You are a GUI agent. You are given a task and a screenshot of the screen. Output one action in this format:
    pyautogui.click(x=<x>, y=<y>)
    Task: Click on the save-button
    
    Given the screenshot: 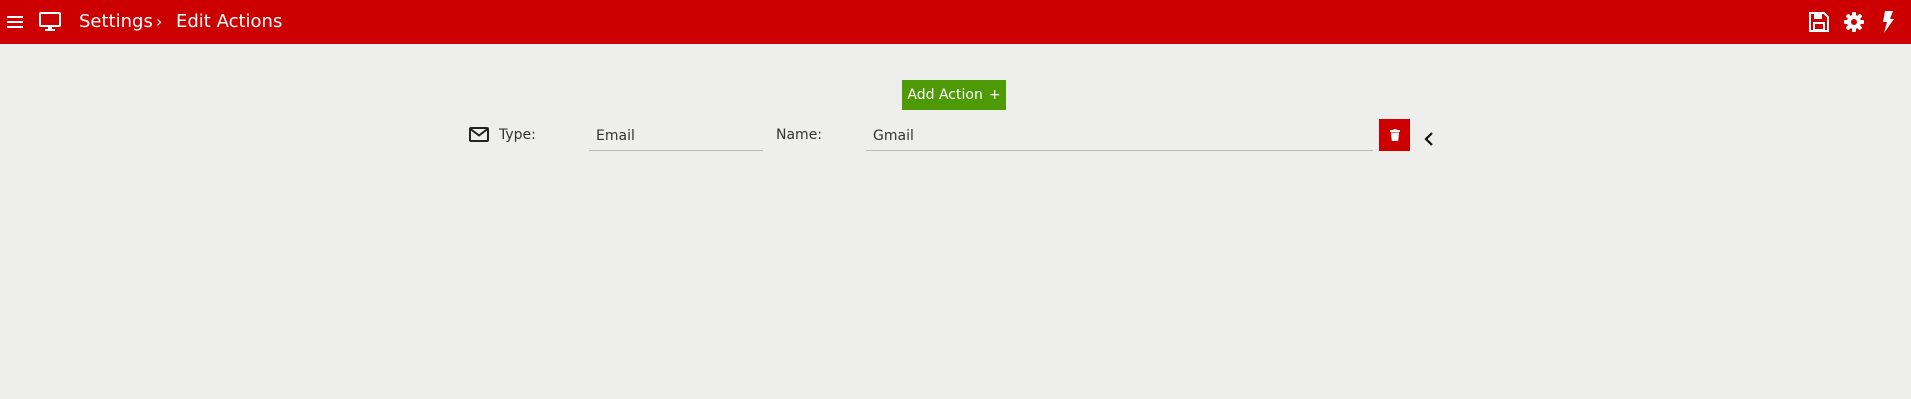 What is the action you would take?
    pyautogui.click(x=1819, y=22)
    